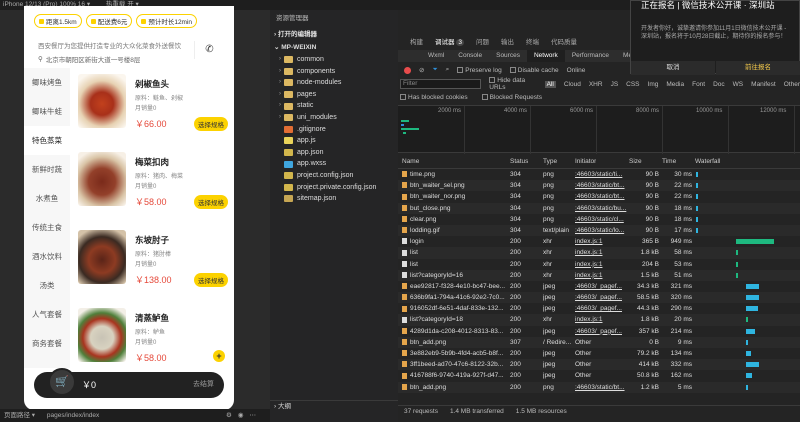 The height and width of the screenshot is (422, 800). What do you see at coordinates (434, 97) in the screenshot?
I see `blocked-cookies-checkbox: Has blocked cookies` at bounding box center [434, 97].